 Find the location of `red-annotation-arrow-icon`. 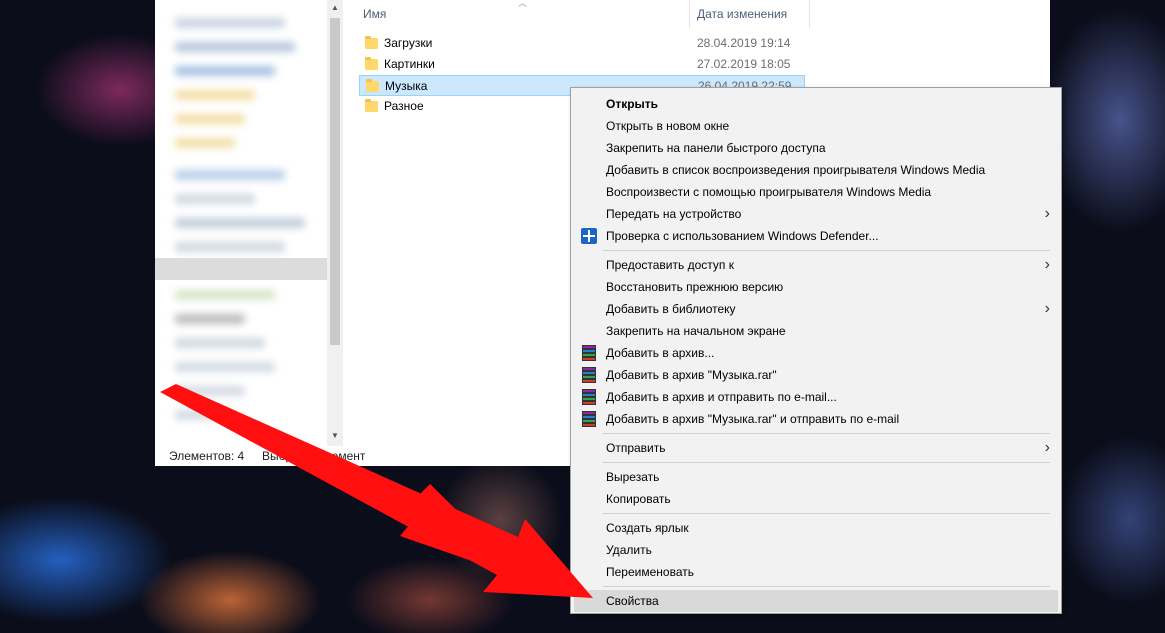

red-annotation-arrow-icon is located at coordinates (376, 491).